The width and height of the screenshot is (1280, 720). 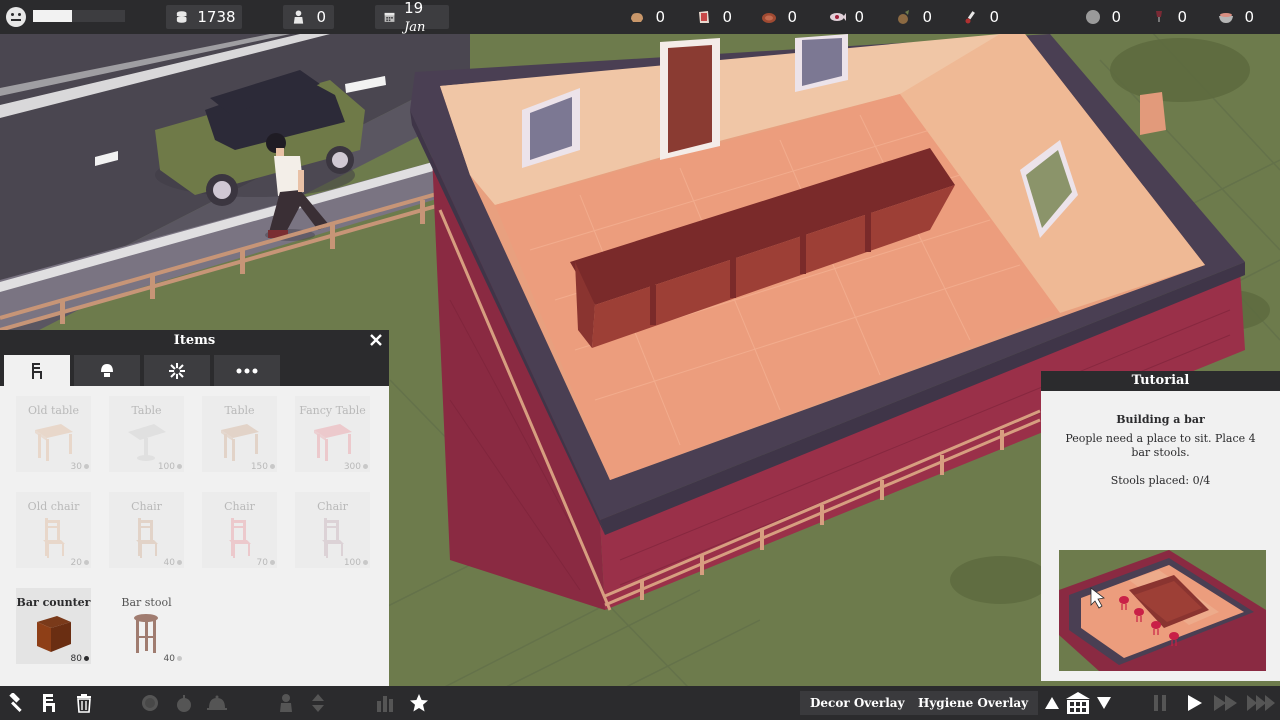 What do you see at coordinates (913, 17) in the screenshot?
I see `resource-vegetable-display: 0` at bounding box center [913, 17].